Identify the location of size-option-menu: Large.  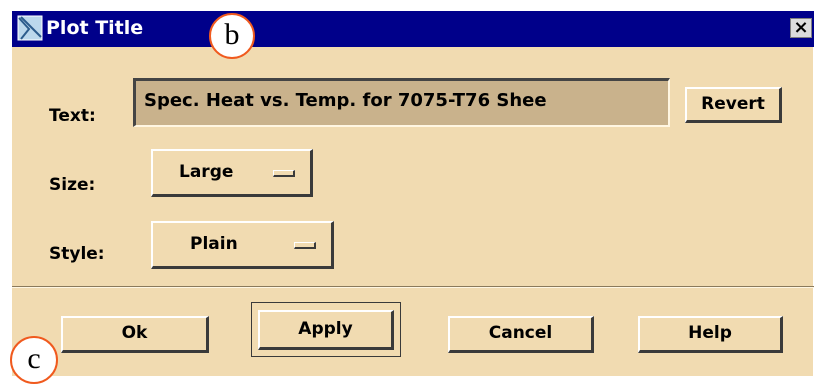
(232, 173).